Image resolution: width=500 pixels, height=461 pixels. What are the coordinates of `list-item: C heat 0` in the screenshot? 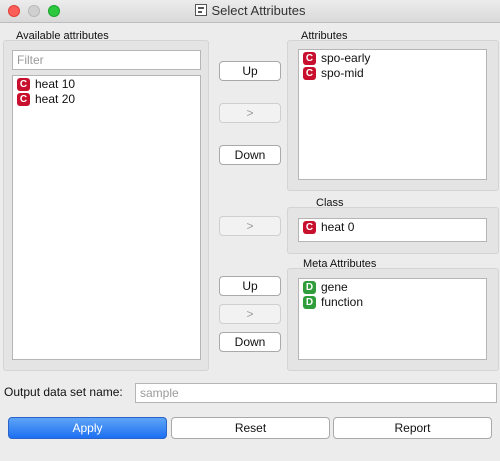 It's located at (393, 227).